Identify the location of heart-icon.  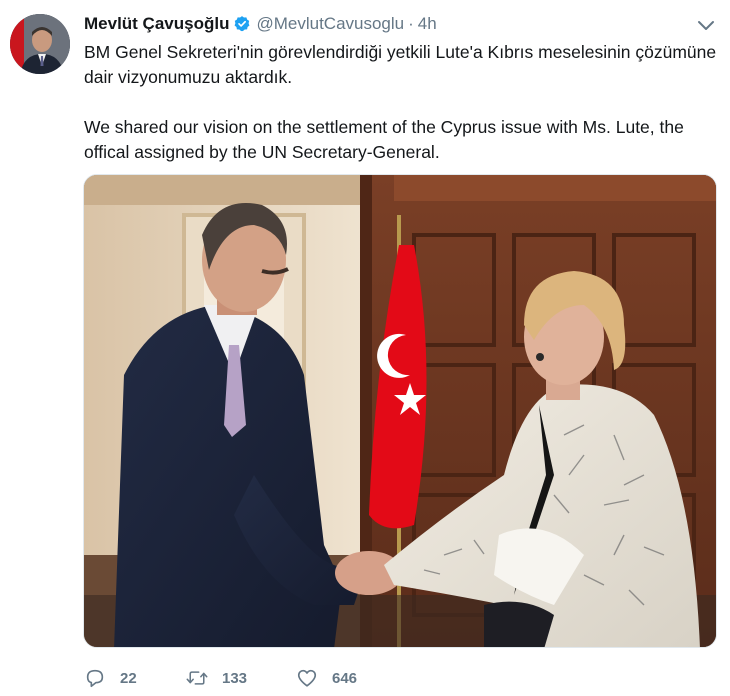
(307, 678).